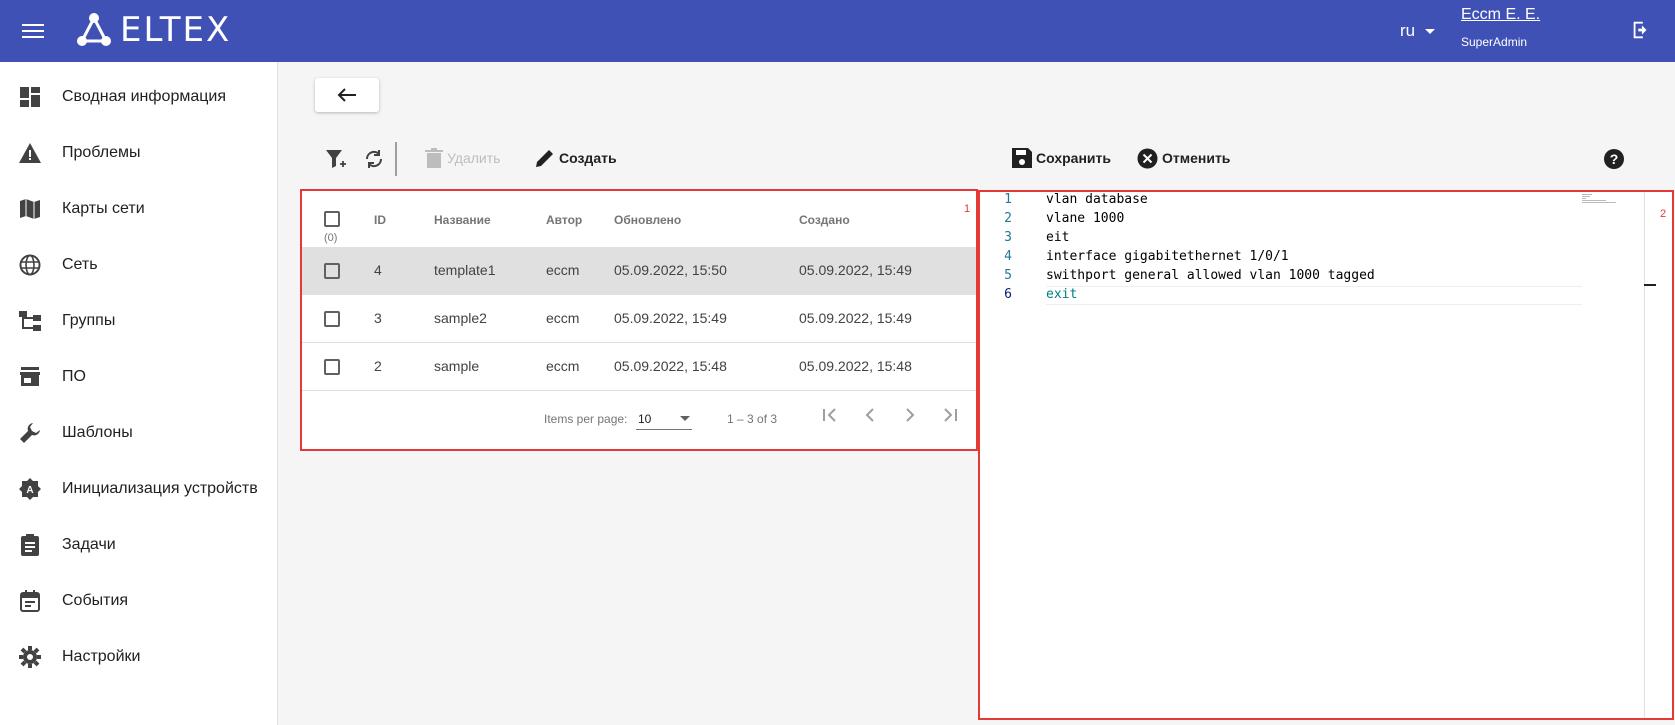 Image resolution: width=1675 pixels, height=725 pixels. I want to click on cell-name: sample, so click(457, 366).